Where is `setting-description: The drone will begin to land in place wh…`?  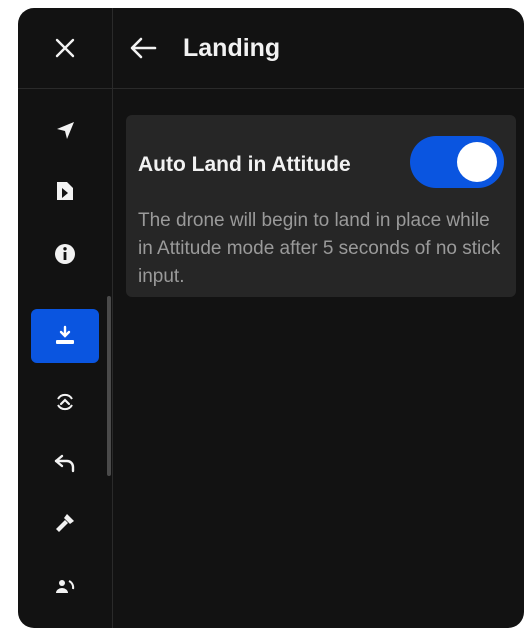
setting-description: The drone will begin to land in place wh… is located at coordinates (319, 248).